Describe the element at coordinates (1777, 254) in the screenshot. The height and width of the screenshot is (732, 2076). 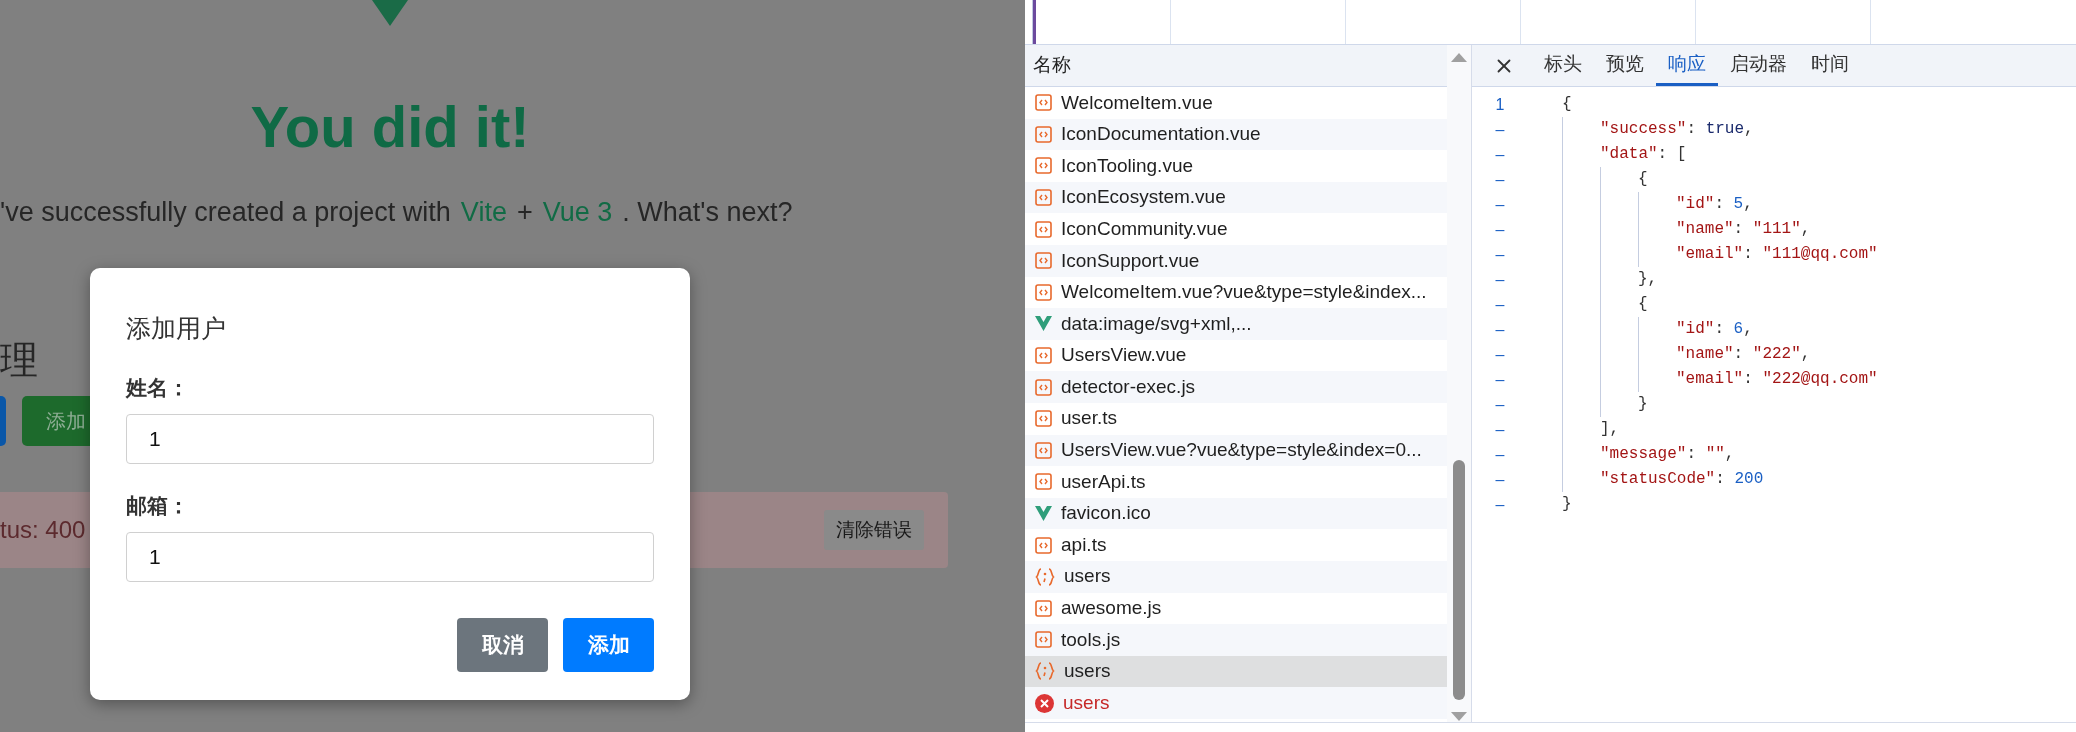
I see `code-line: "email": "111@qq.com"` at that location.